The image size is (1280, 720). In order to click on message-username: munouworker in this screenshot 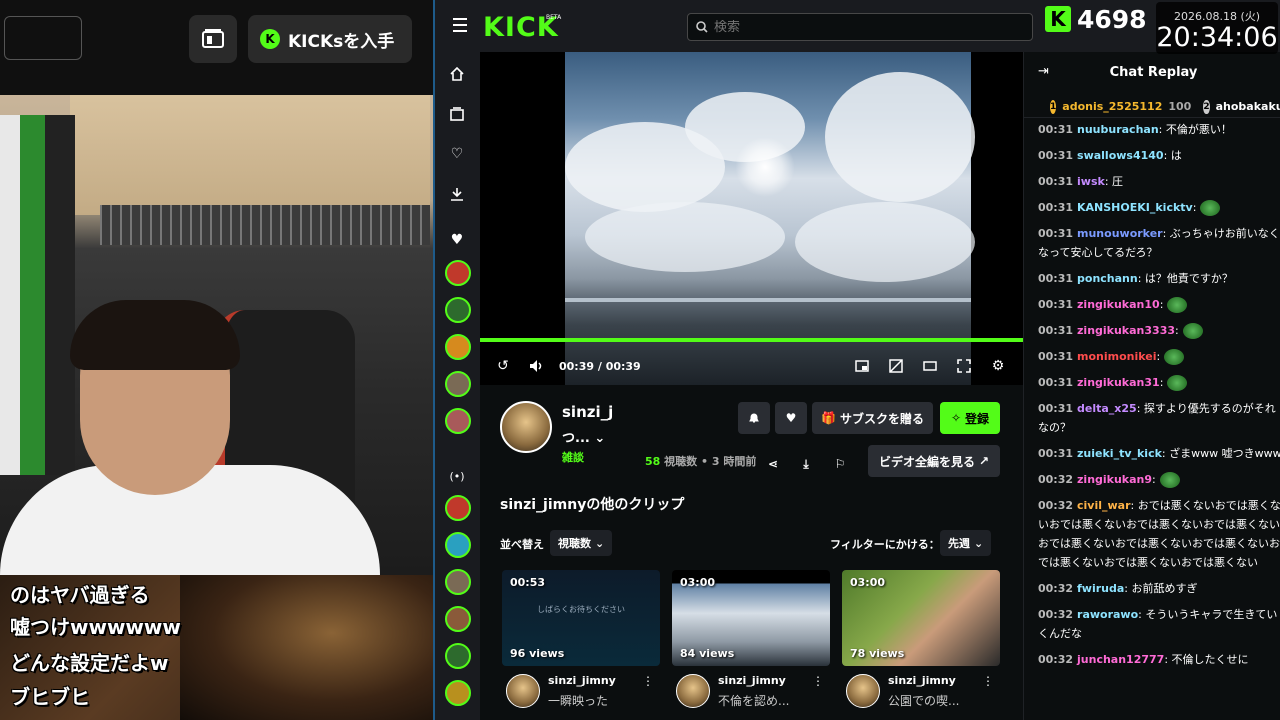, I will do `click(1120, 233)`.